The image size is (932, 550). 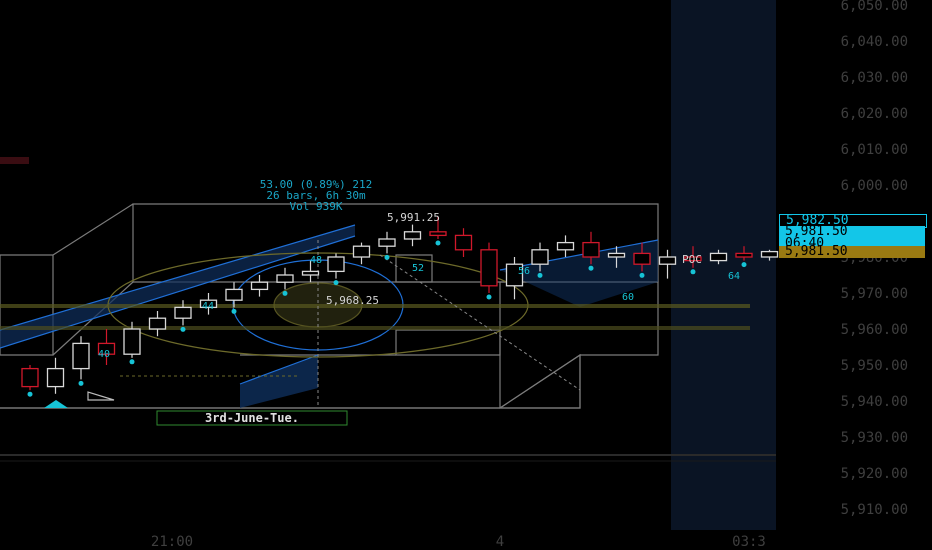 I want to click on price-axis-label: 5,920.00, so click(x=874, y=474).